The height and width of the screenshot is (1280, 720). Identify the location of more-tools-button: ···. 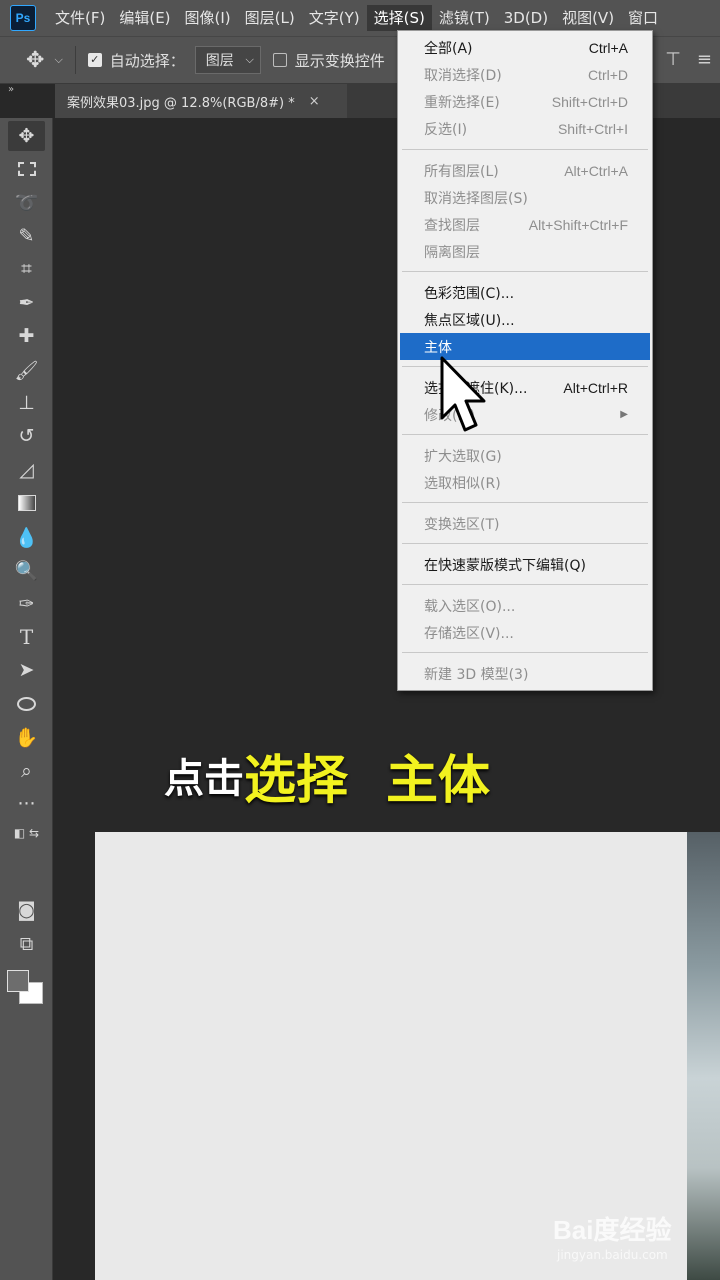
(26, 804).